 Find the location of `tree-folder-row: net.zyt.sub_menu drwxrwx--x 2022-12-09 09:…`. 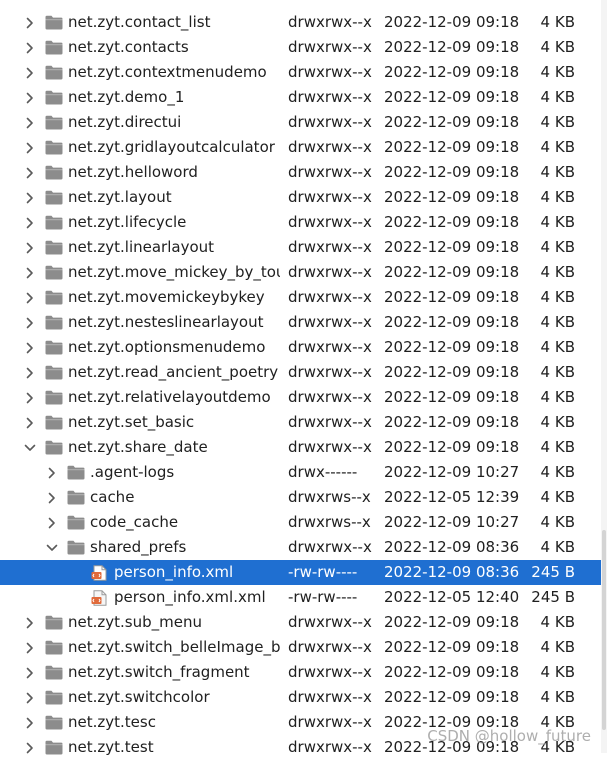

tree-folder-row: net.zyt.sub_menu drwxrwx--x 2022-12-09 09:… is located at coordinates (300, 622).